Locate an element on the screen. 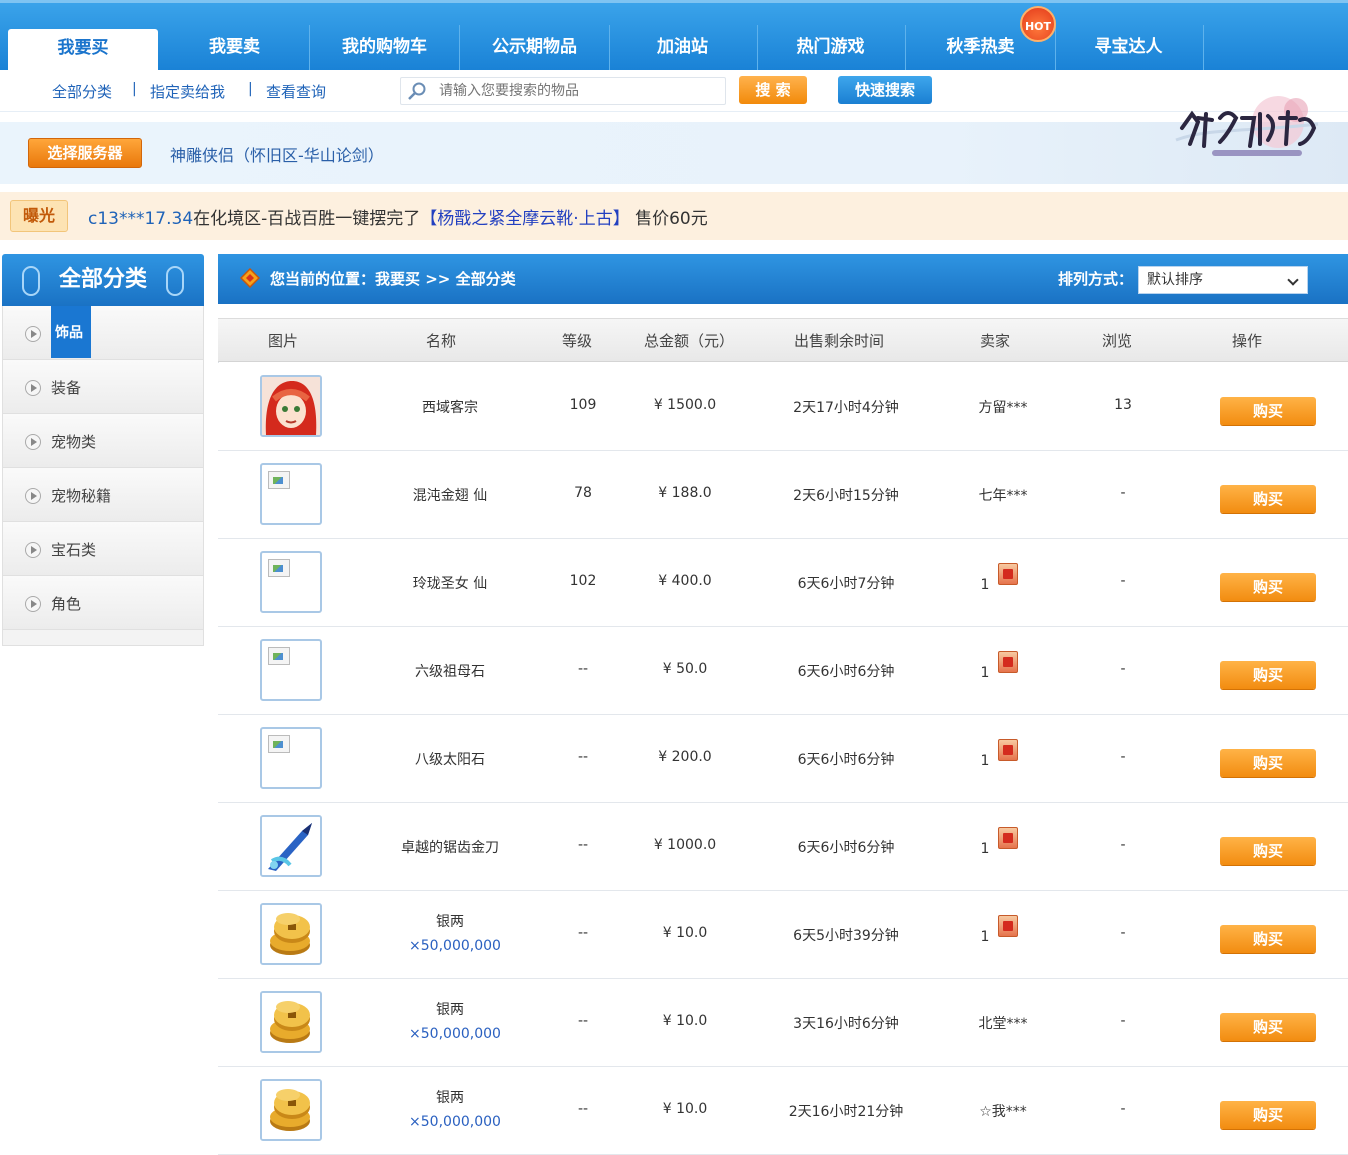  sidebar-item-label: 装备 is located at coordinates (66, 388).